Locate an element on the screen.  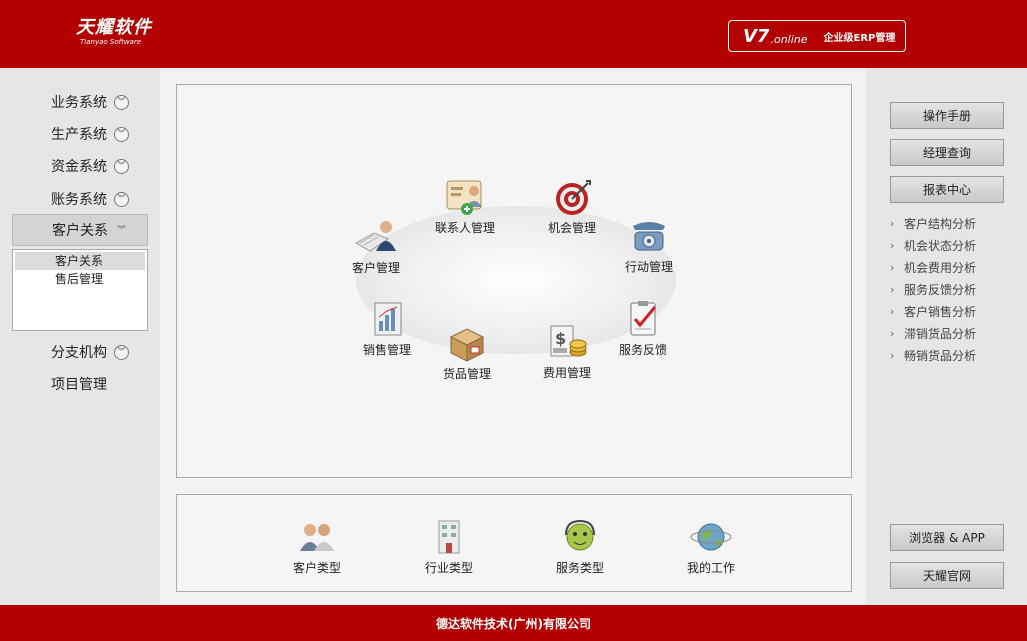
report-link-best-selling-goods: › 畅销货品分析 is located at coordinates (933, 355).